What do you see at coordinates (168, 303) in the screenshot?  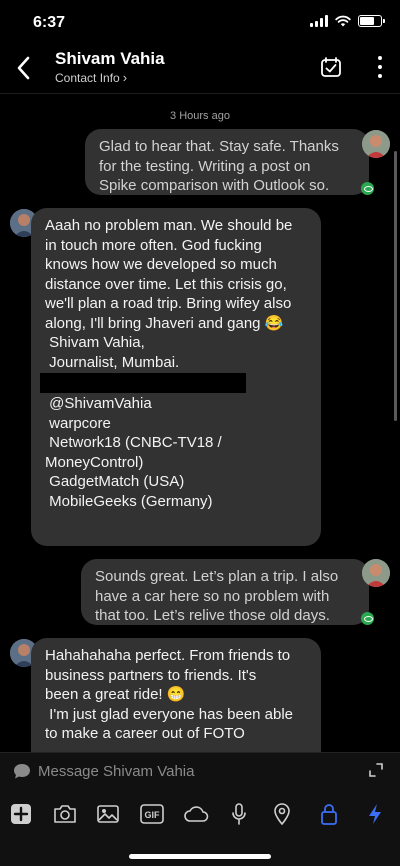 I see `message-line: we'll plan a road trip. Bring wifey also` at bounding box center [168, 303].